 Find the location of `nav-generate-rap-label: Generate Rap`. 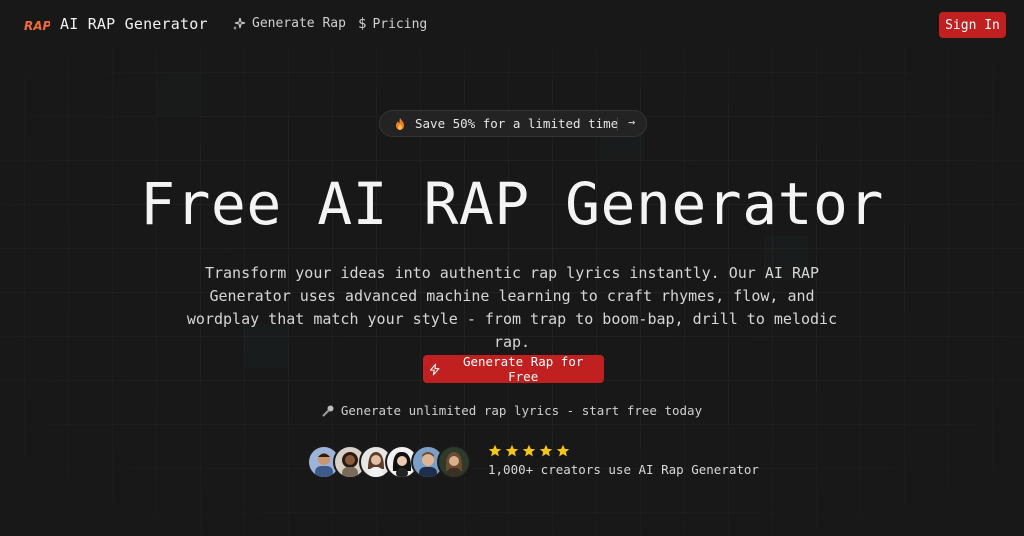

nav-generate-rap-label: Generate Rap is located at coordinates (299, 23).